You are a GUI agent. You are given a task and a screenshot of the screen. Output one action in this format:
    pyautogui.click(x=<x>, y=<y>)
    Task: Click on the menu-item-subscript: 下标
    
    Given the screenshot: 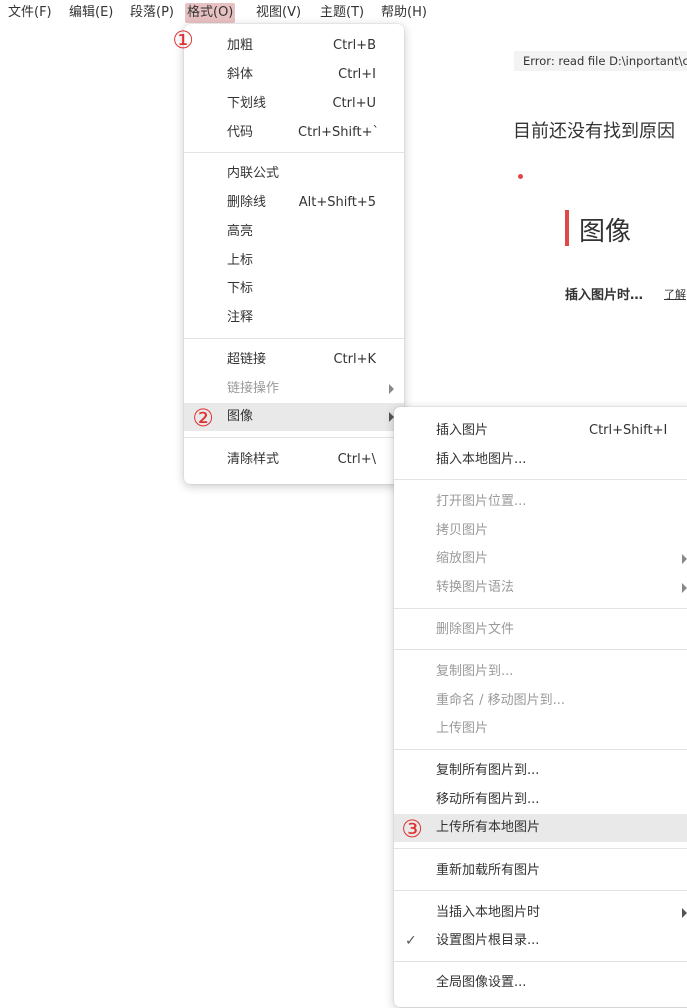 What is the action you would take?
    pyautogui.click(x=294, y=289)
    